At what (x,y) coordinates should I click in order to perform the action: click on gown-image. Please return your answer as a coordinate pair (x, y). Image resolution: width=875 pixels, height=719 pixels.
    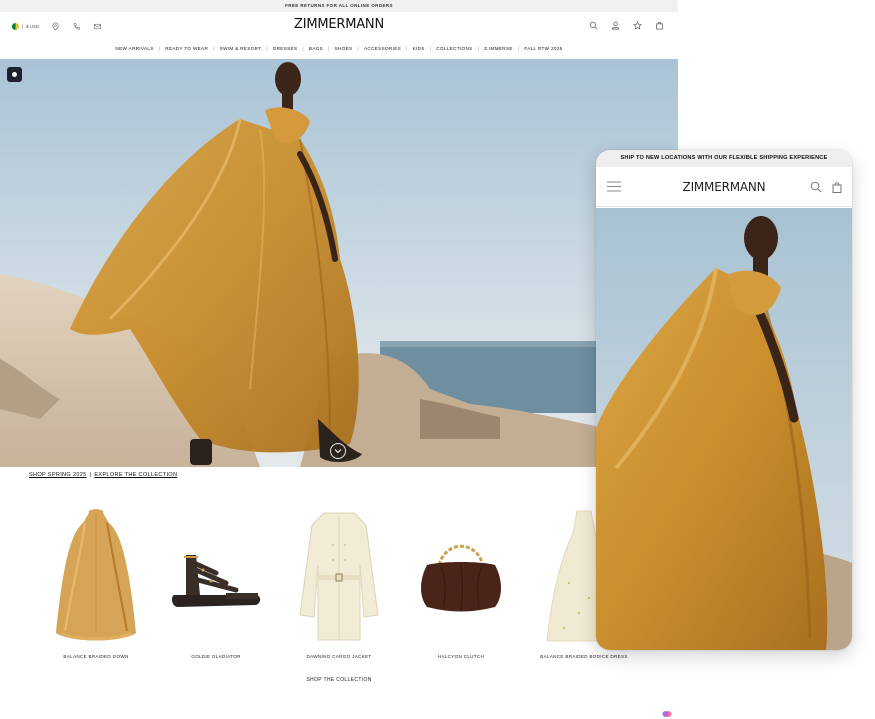
    Looking at the image, I should click on (96, 575).